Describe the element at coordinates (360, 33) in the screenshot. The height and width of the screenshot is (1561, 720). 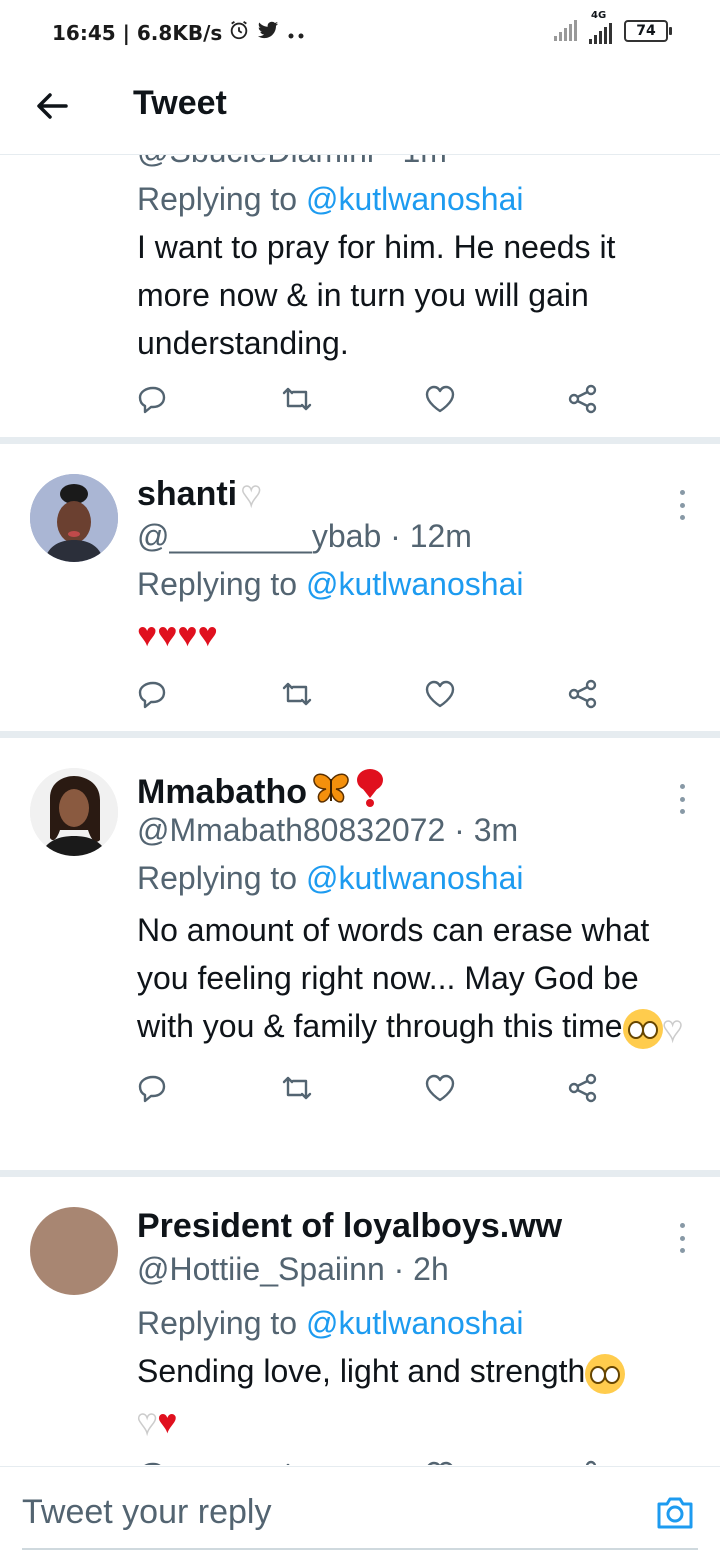
I see `status-bar: 16:45 | 6.8KB/s 4G 74` at that location.